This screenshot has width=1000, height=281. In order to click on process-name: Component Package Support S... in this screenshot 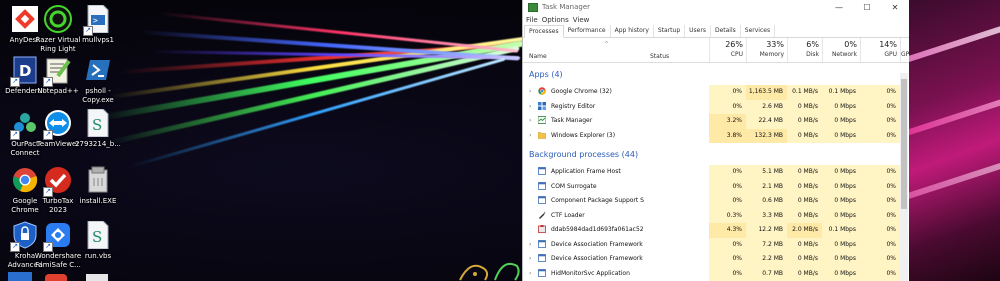, I will do `click(597, 200)`.